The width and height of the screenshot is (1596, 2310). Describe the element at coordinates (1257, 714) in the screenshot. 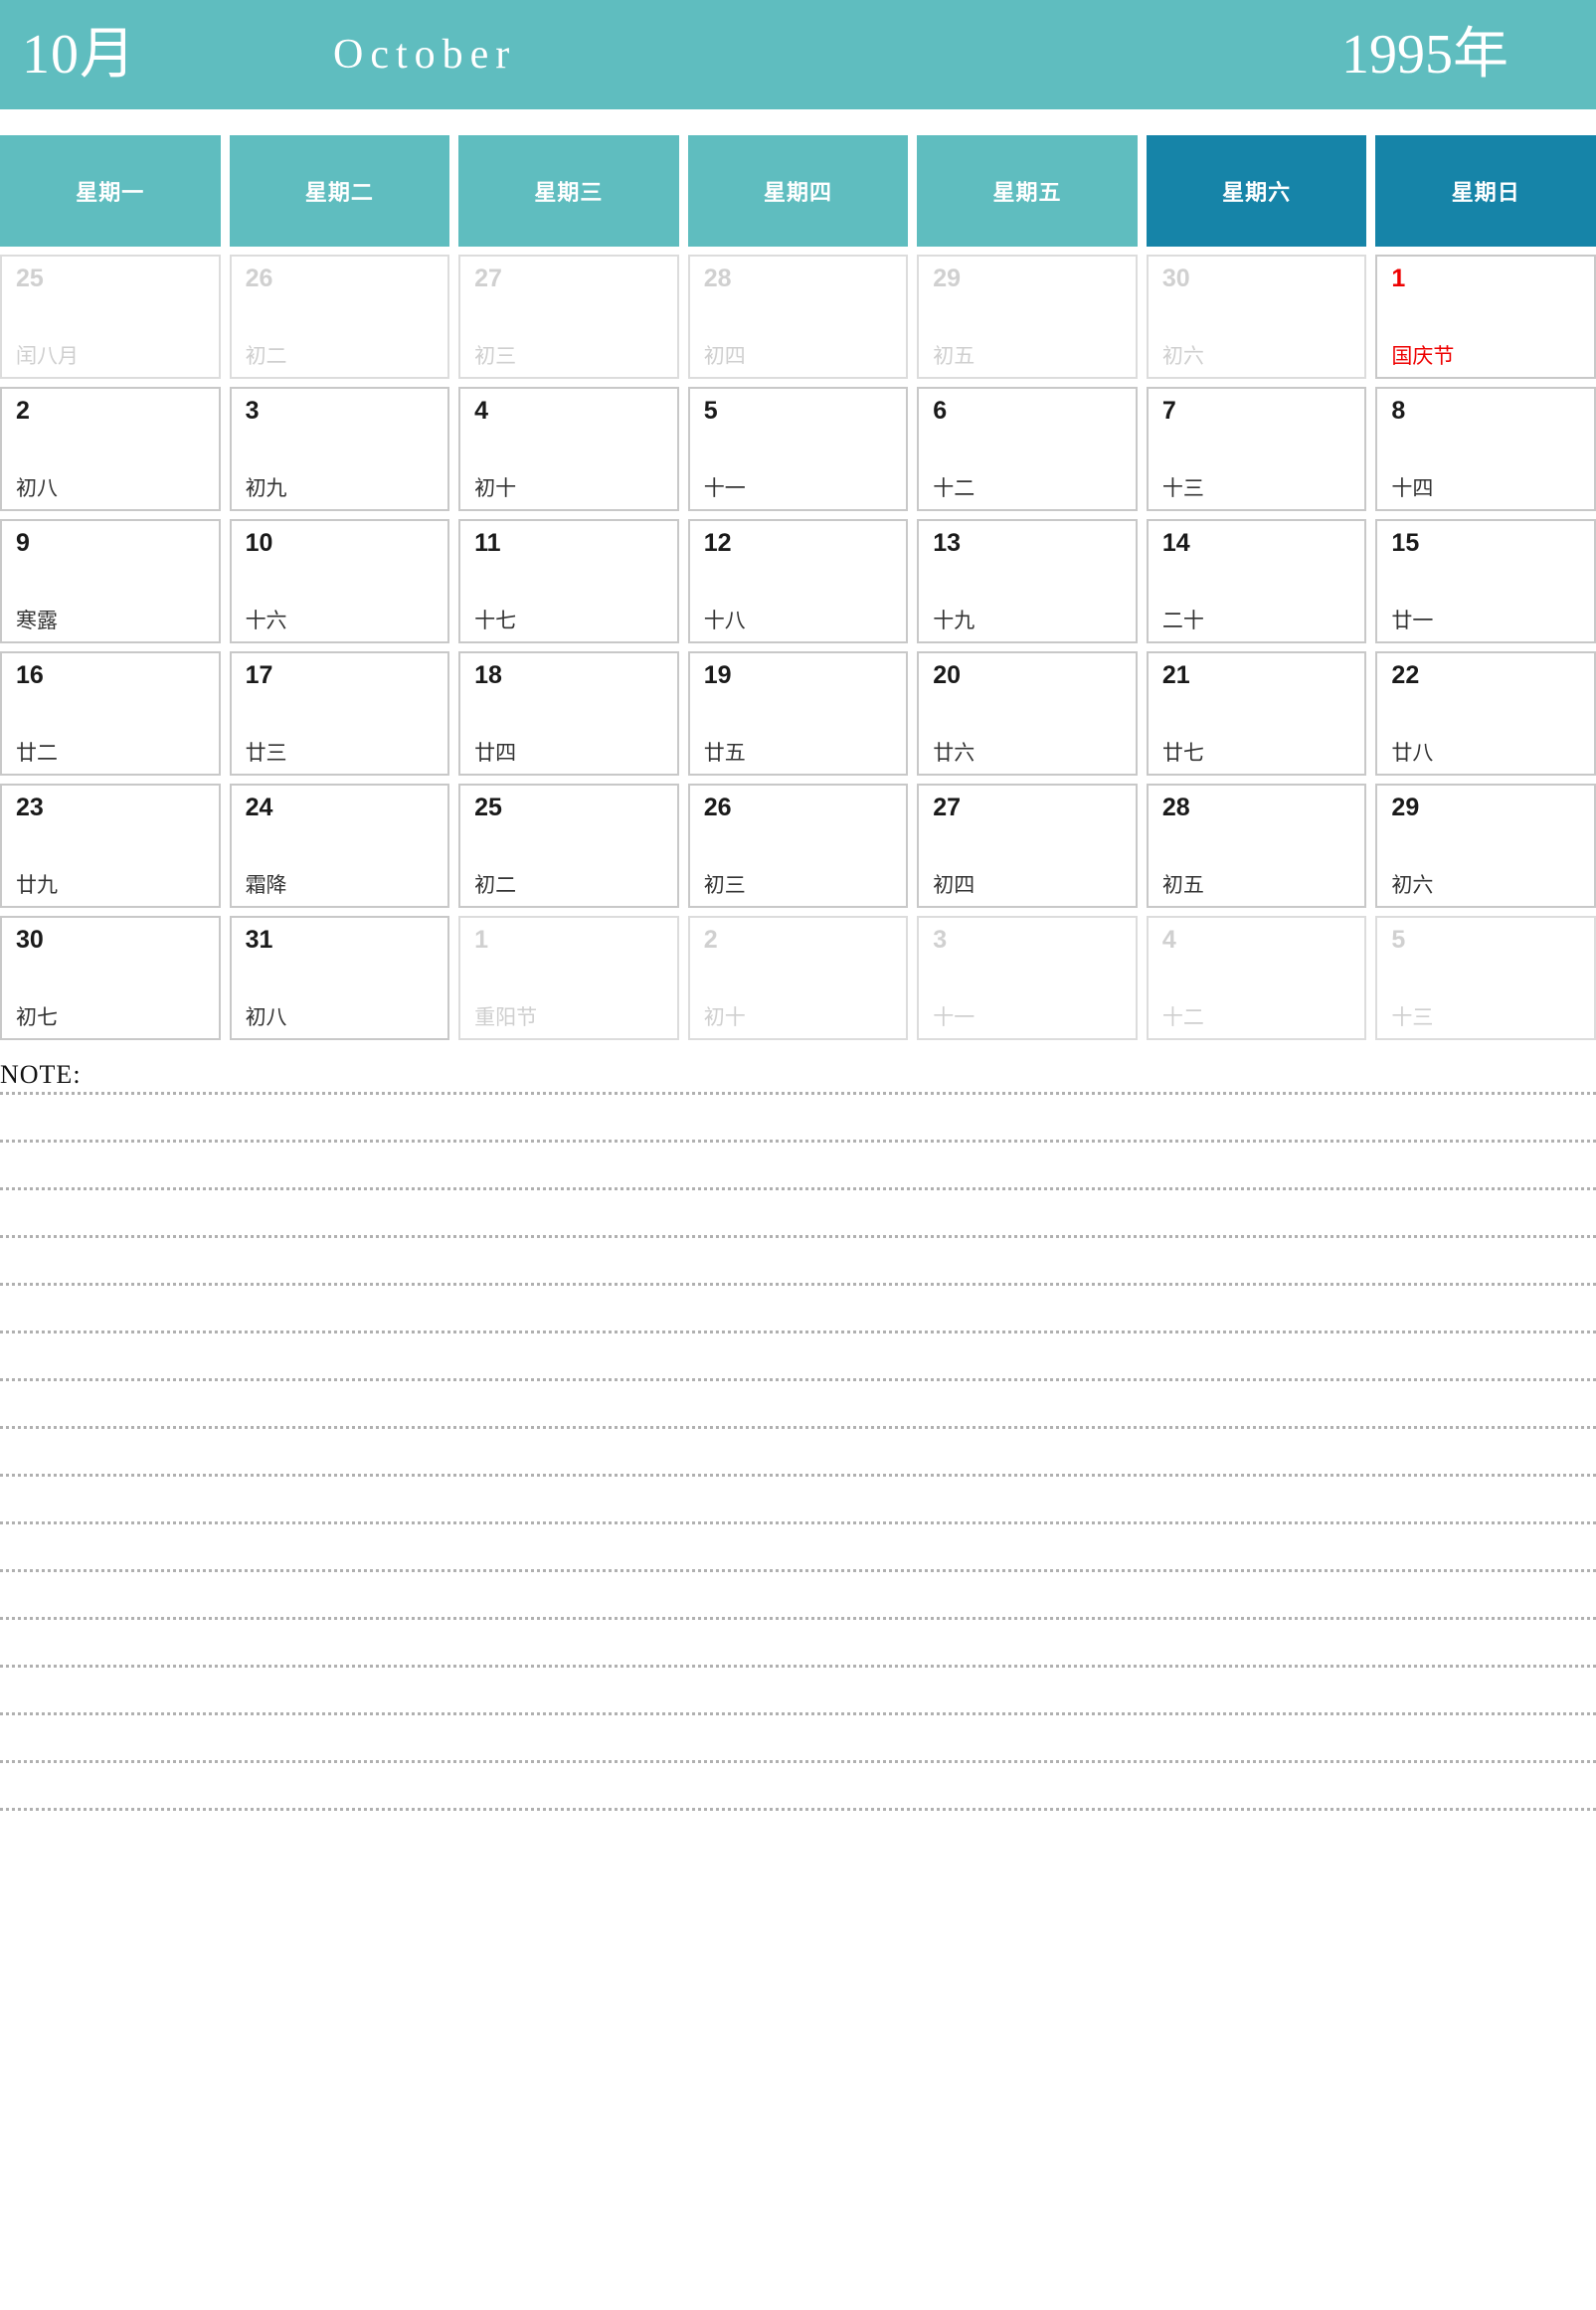

I see `day-cell: 21 廿七` at that location.